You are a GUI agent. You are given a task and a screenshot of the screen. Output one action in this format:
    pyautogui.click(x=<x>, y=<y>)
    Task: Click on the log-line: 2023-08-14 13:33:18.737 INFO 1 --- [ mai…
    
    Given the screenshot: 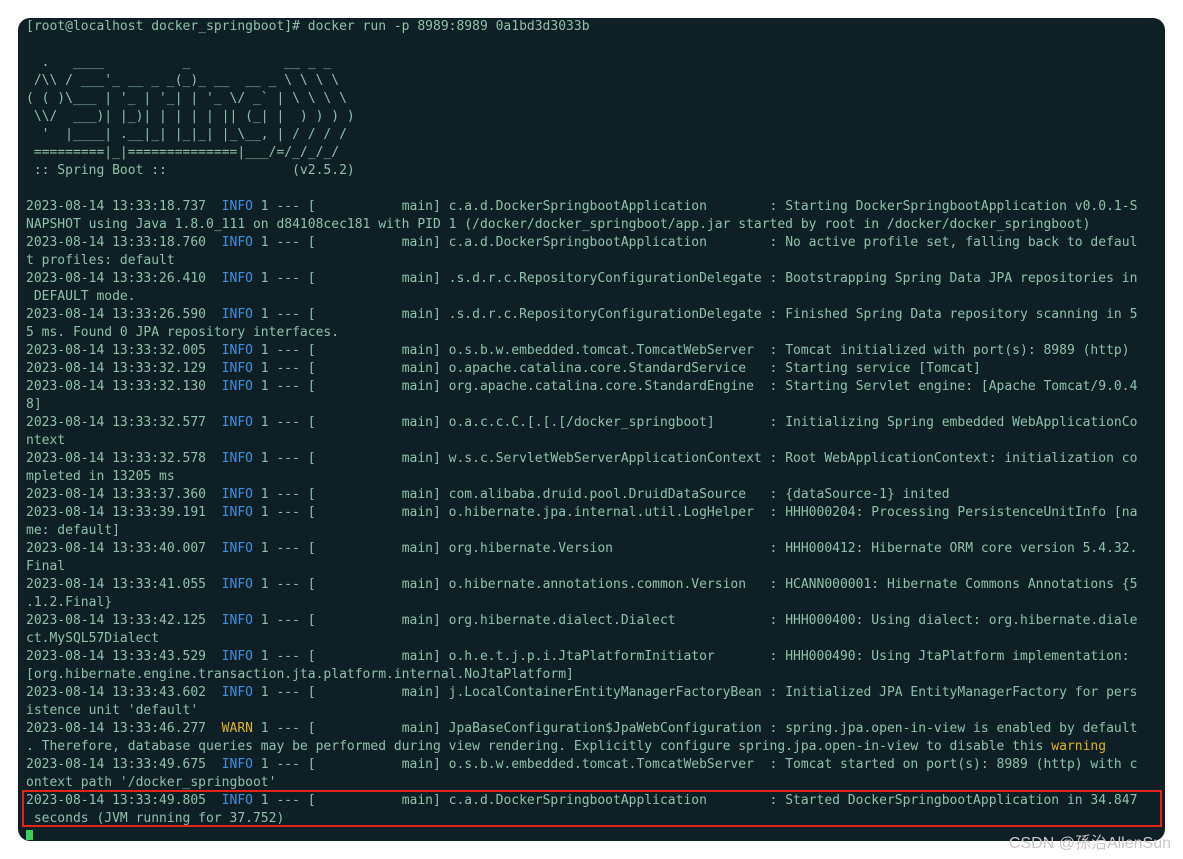 What is the action you would take?
    pyautogui.click(x=581, y=207)
    